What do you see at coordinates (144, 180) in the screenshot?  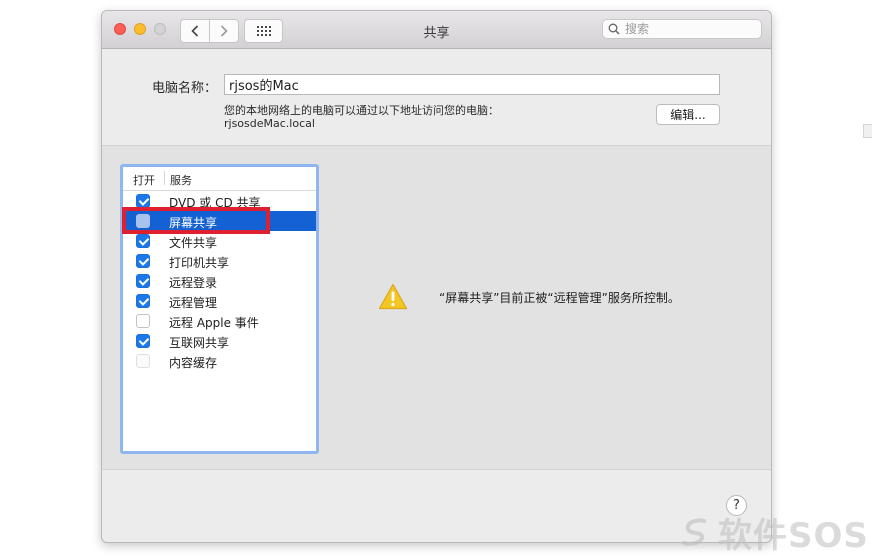 I see `column-header-open: 打开` at bounding box center [144, 180].